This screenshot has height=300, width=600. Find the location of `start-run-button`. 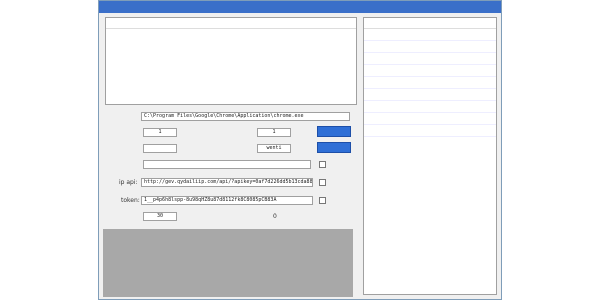

start-run-button is located at coordinates (334, 131).